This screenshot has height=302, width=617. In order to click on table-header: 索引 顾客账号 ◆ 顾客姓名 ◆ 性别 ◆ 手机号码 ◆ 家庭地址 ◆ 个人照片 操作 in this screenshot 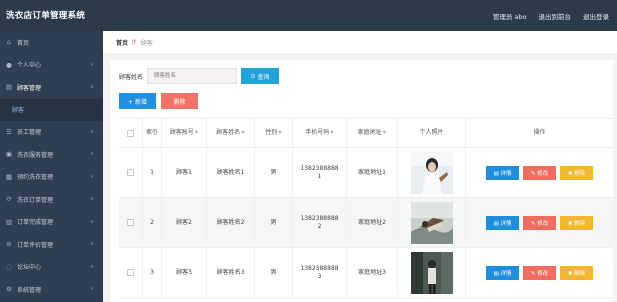, I will do `click(366, 133)`.